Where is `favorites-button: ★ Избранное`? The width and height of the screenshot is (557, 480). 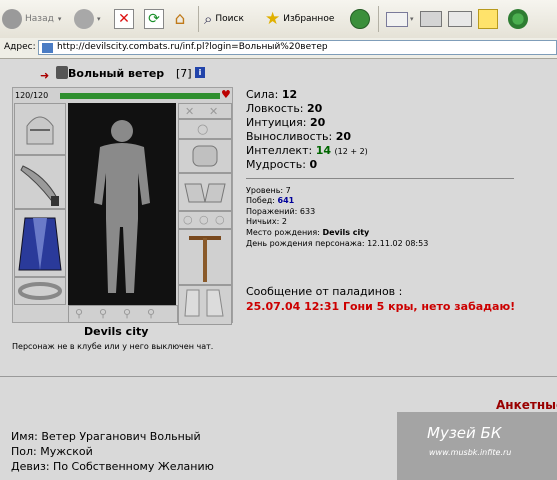 favorites-button: ★ Избранное is located at coordinates (299, 19).